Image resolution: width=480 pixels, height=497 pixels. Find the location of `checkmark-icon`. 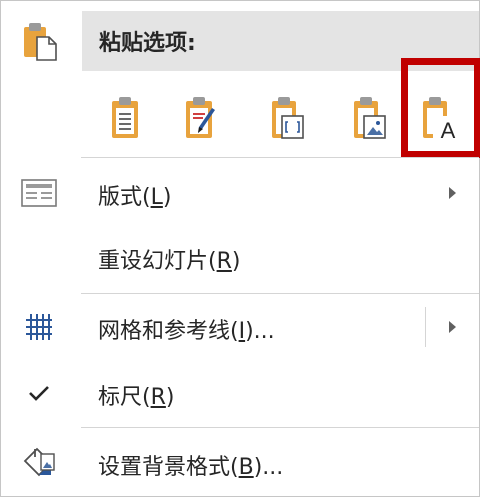

checkmark-icon is located at coordinates (39, 393).